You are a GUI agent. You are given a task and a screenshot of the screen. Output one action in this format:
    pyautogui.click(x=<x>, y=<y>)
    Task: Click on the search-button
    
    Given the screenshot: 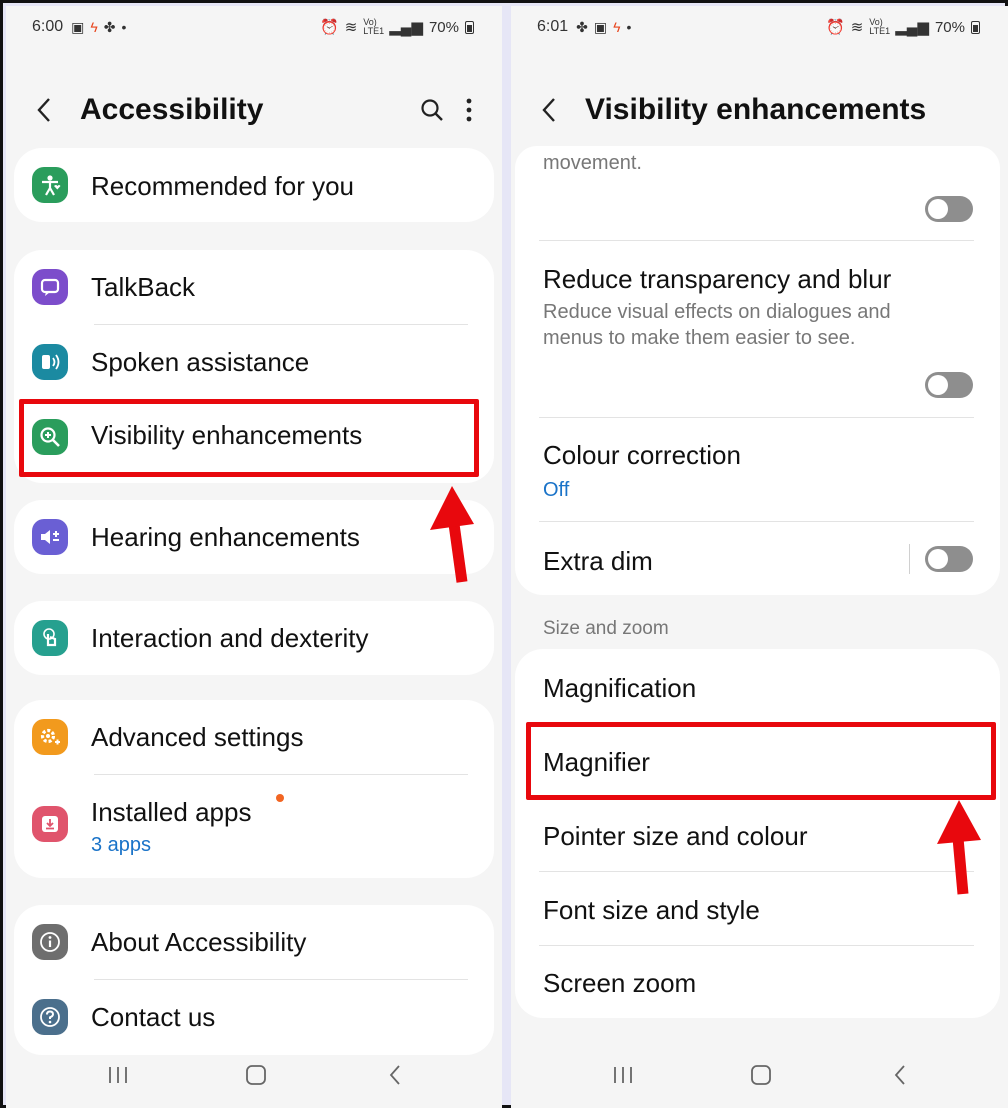 What is the action you would take?
    pyautogui.click(x=432, y=110)
    